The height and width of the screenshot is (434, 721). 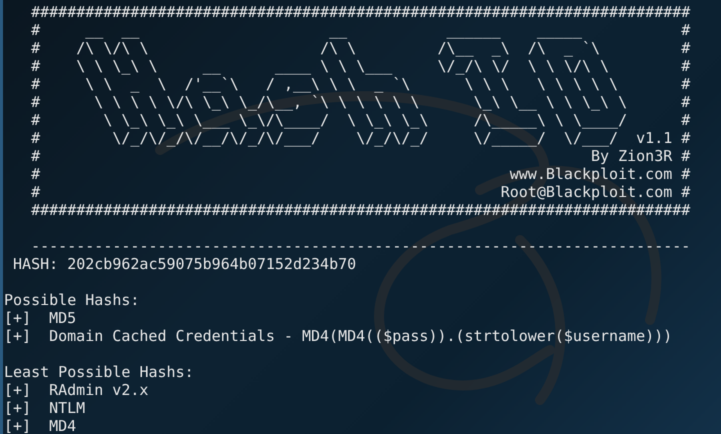 What do you see at coordinates (360, 174) in the screenshot?
I see `ascii-banner-line: # www.Blackploit.com #` at bounding box center [360, 174].